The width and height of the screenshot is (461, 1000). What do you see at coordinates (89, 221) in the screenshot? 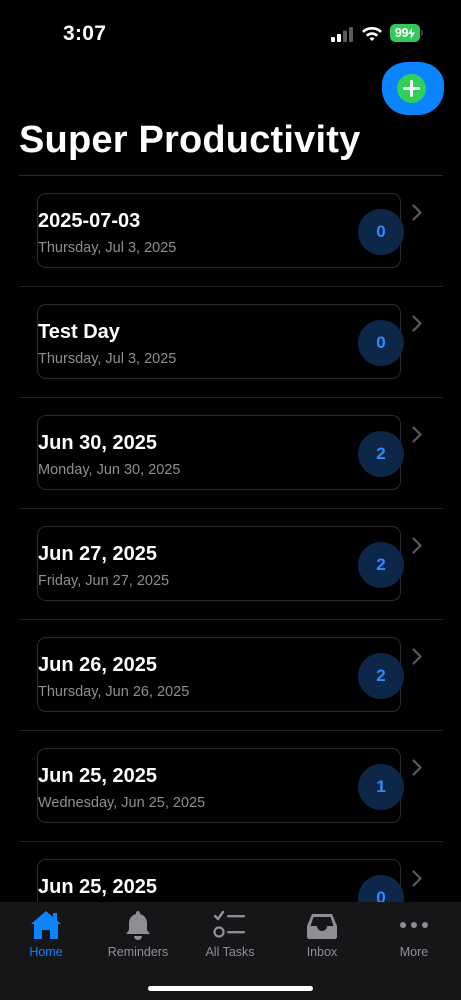
I see `day-title: 2025-07-03` at bounding box center [89, 221].